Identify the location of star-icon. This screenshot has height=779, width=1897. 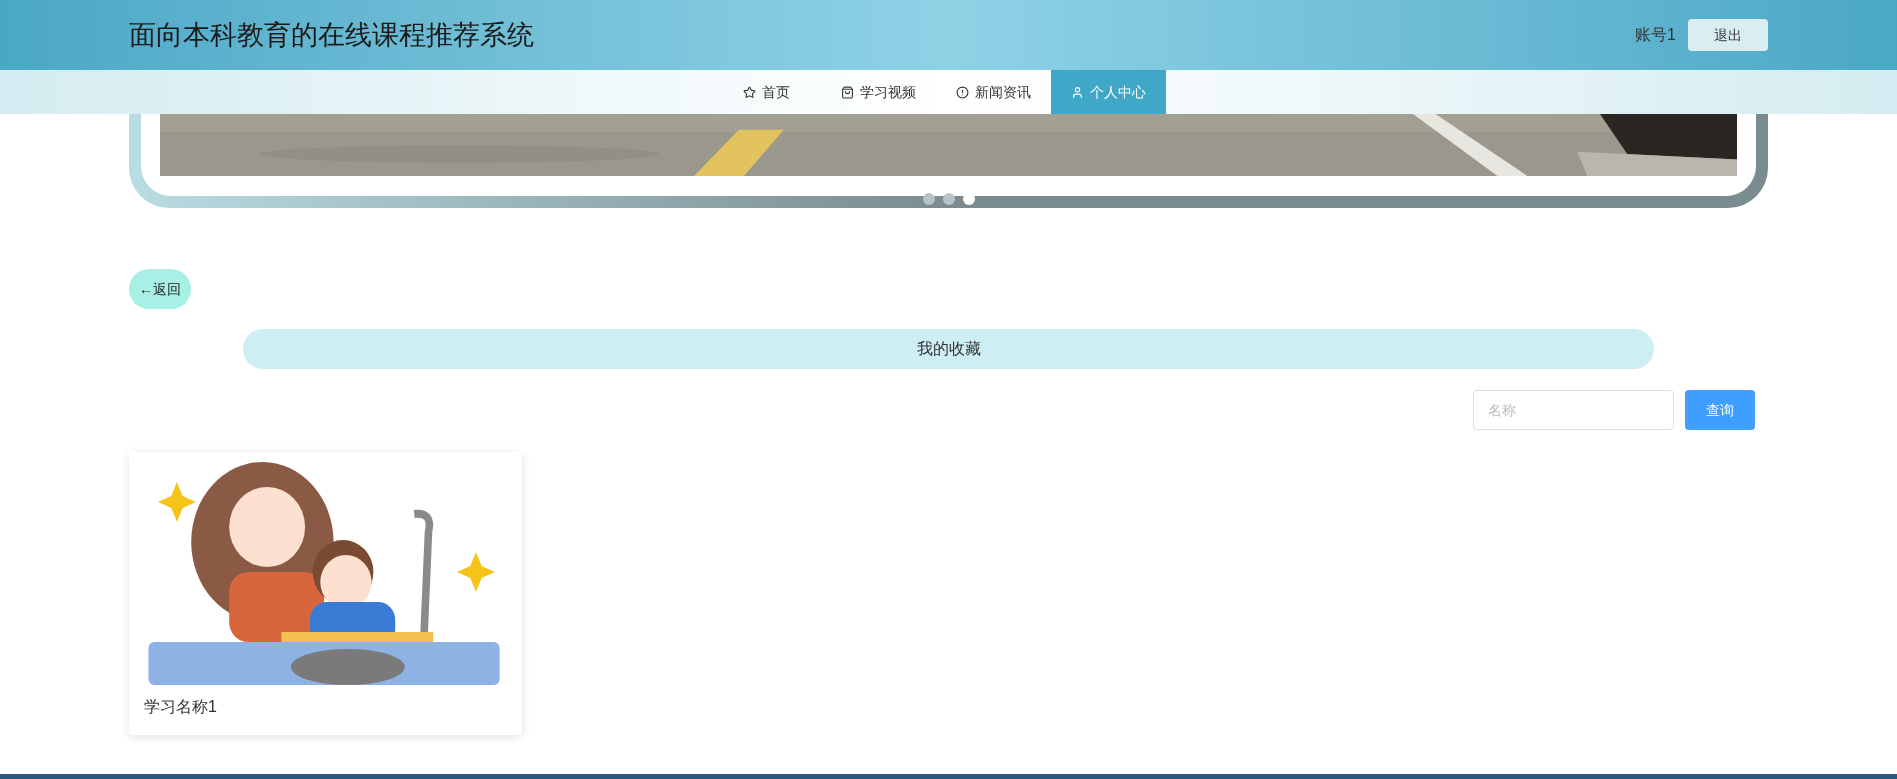
(749, 92).